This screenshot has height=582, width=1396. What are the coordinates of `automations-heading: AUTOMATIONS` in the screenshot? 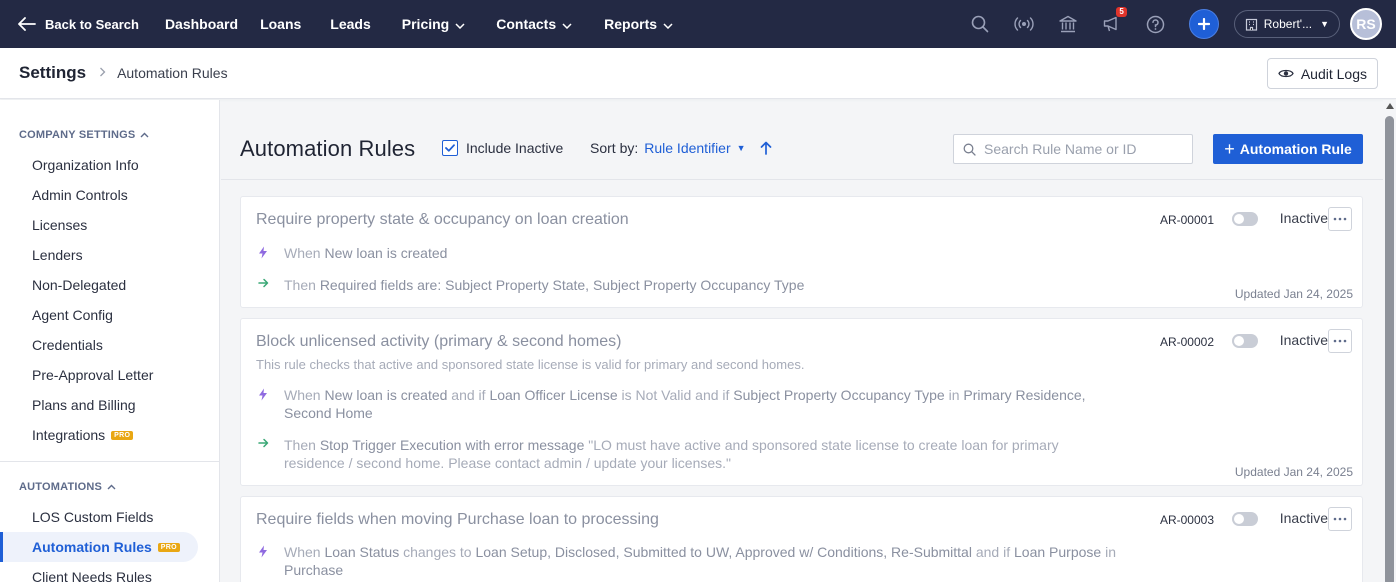 It's located at (109, 487).